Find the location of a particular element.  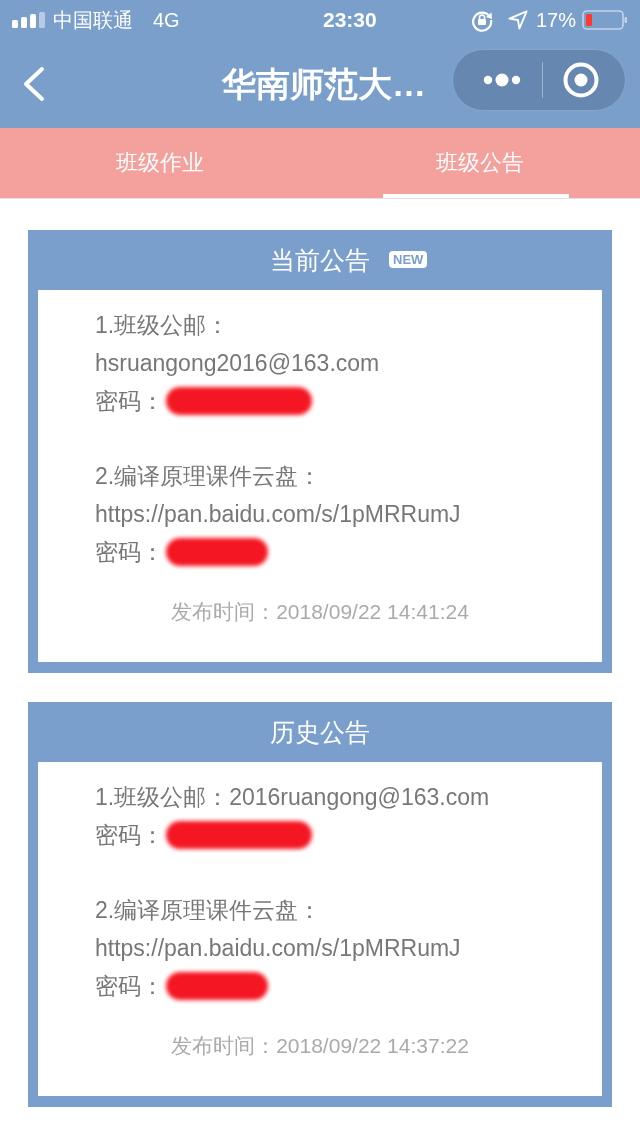

battery-percent: 17% is located at coordinates (555, 20).